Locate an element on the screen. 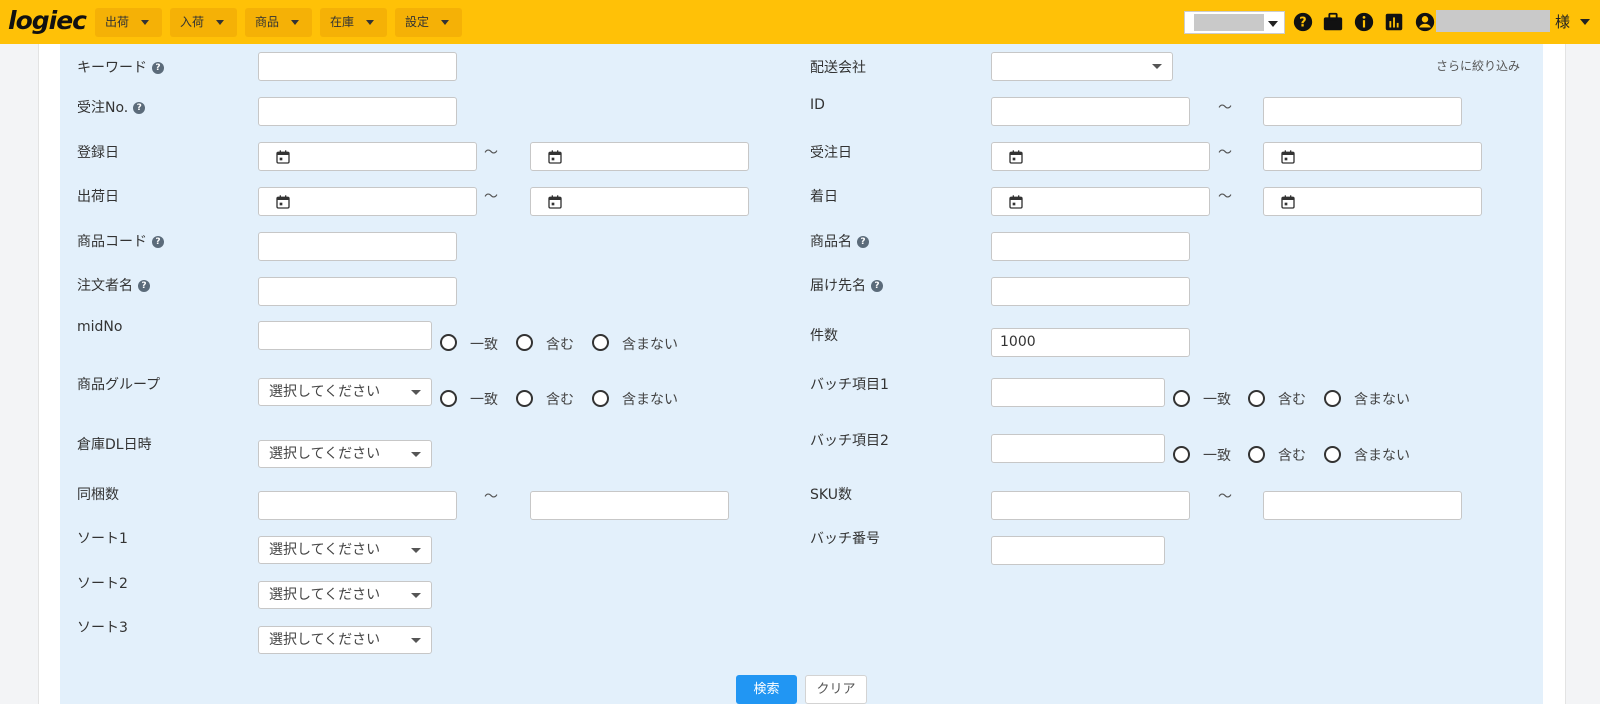 The width and height of the screenshot is (1600, 704). orderer-name-input is located at coordinates (357, 291).